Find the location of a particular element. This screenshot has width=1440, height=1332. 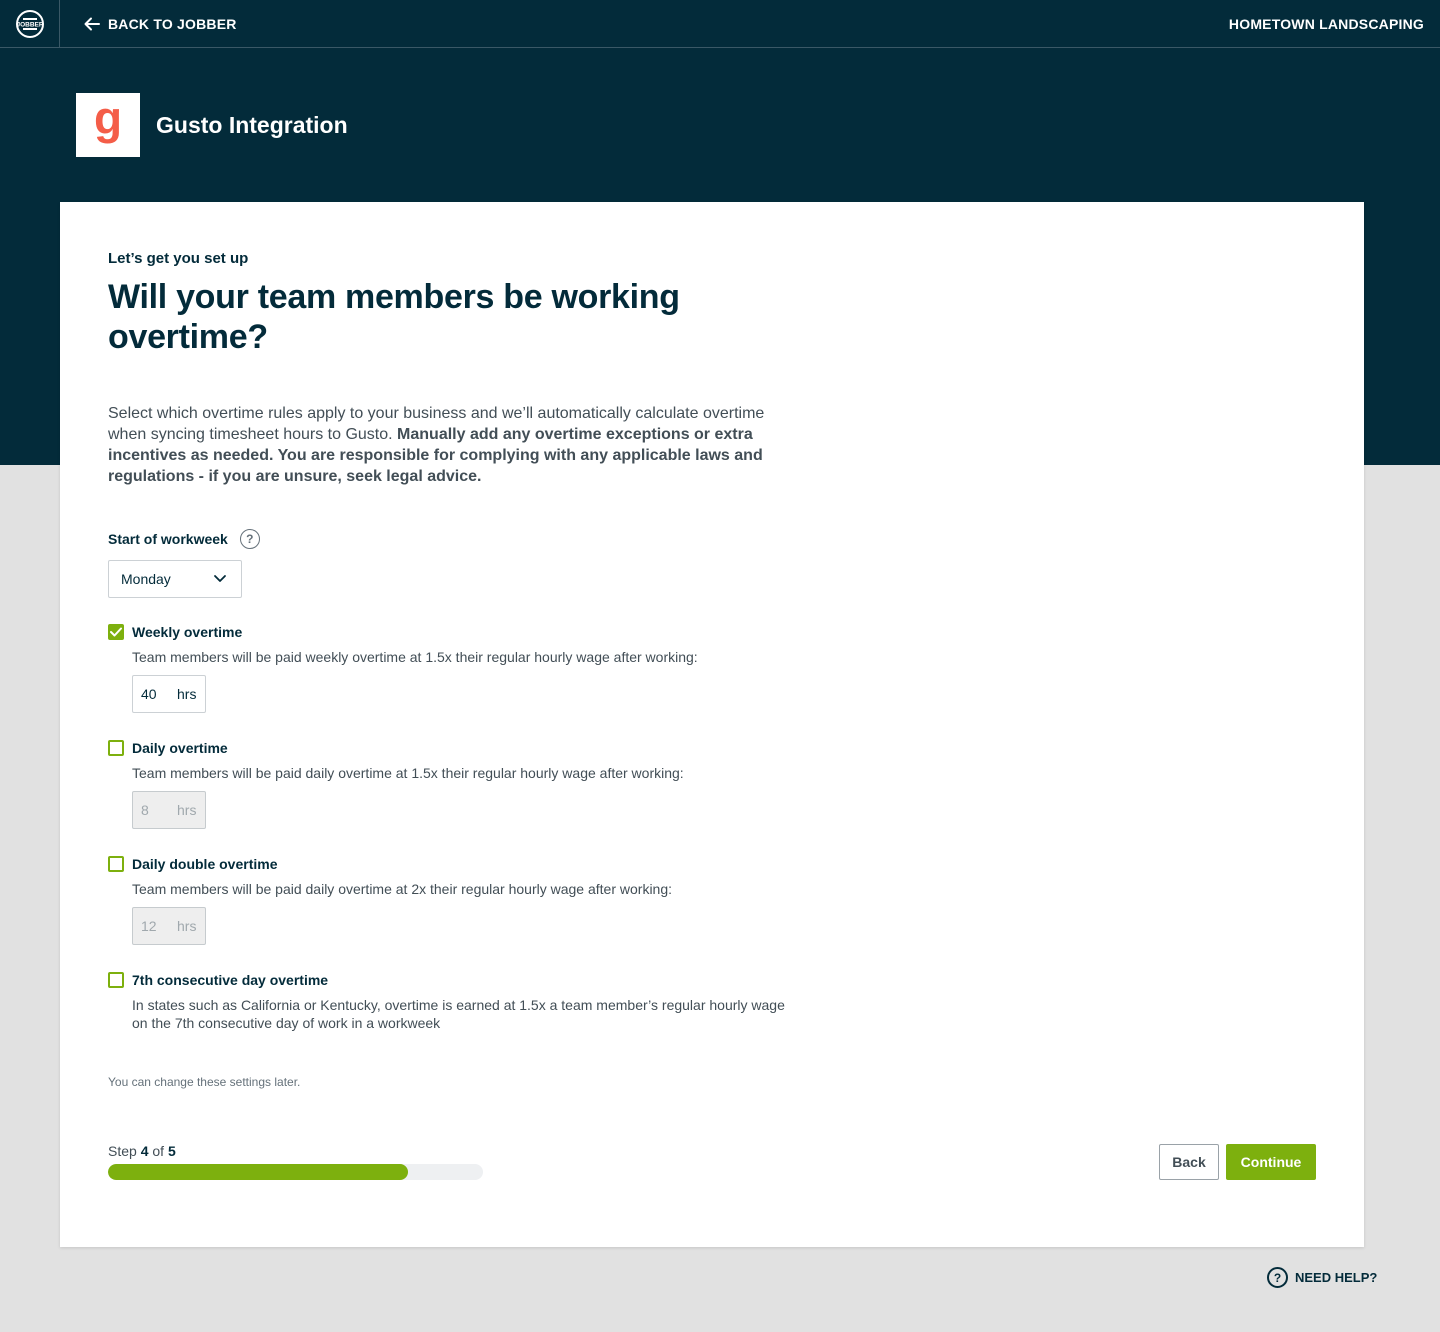

step-of: of is located at coordinates (158, 1151).